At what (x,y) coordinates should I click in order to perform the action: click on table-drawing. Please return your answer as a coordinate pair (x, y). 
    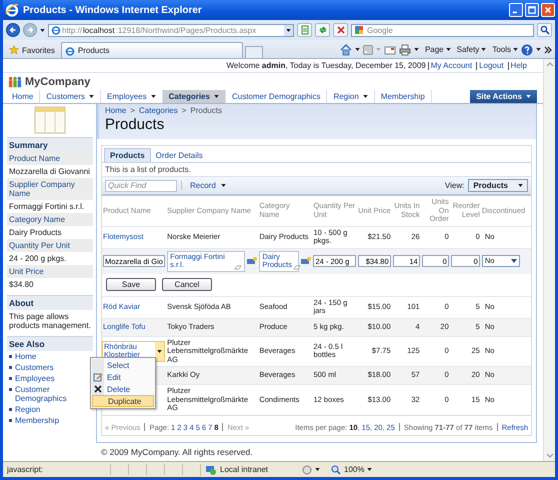
    Looking at the image, I should click on (50, 120).